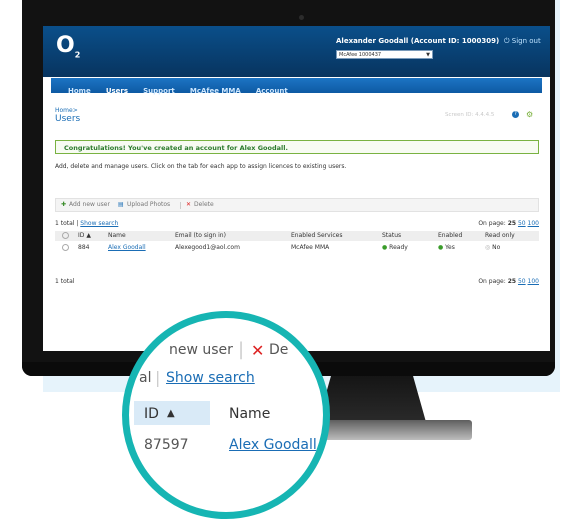 This screenshot has height=519, width=570. What do you see at coordinates (166, 445) in the screenshot?
I see `zoom-row-id: 87597` at bounding box center [166, 445].